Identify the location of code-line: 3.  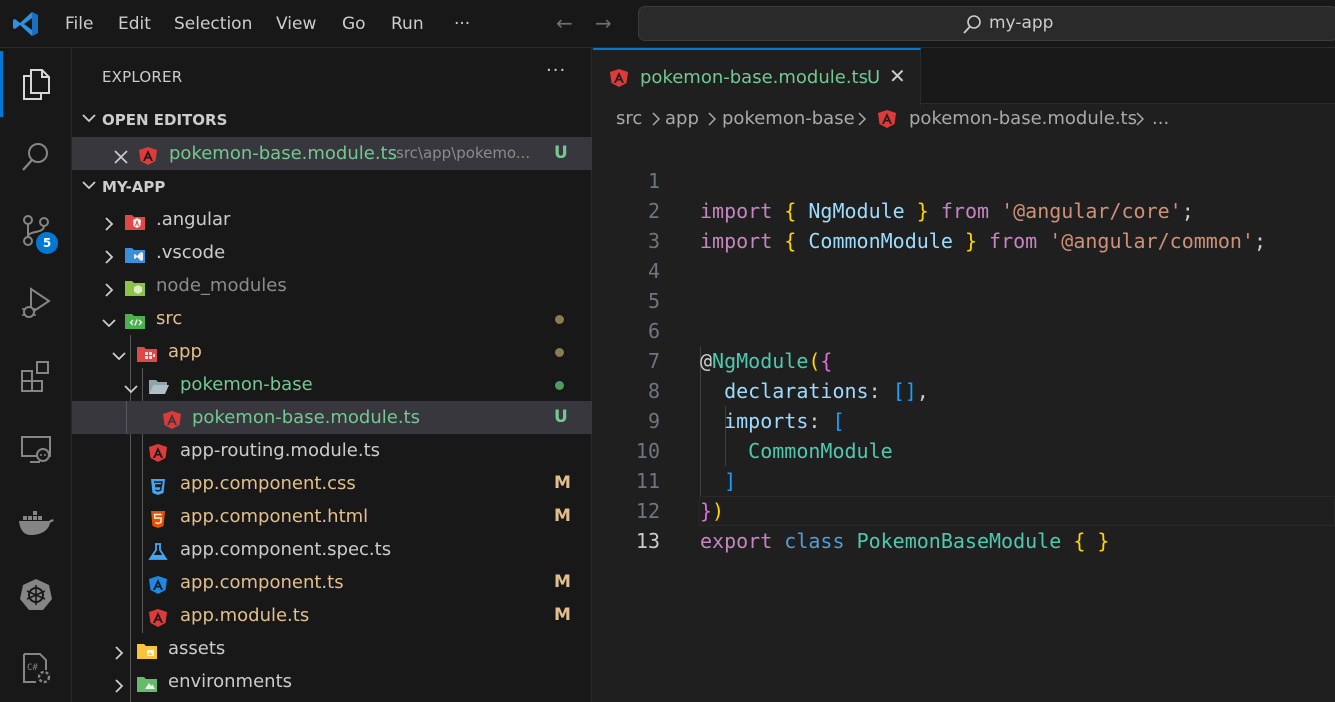
(964, 224).